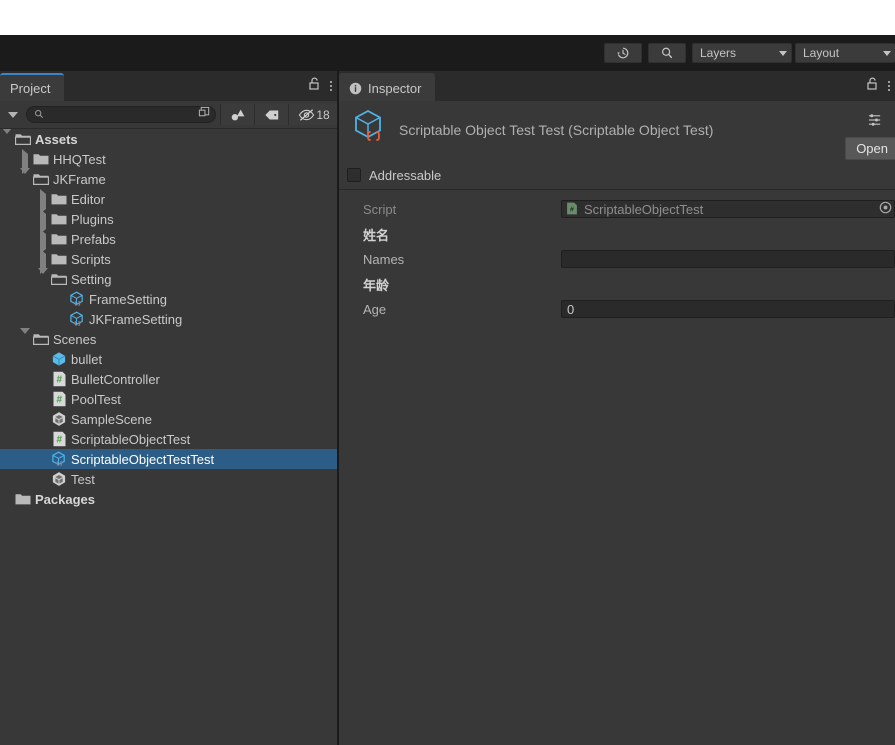 The image size is (895, 745). Describe the element at coordinates (617, 175) in the screenshot. I see `addressable-row: Addressable` at that location.